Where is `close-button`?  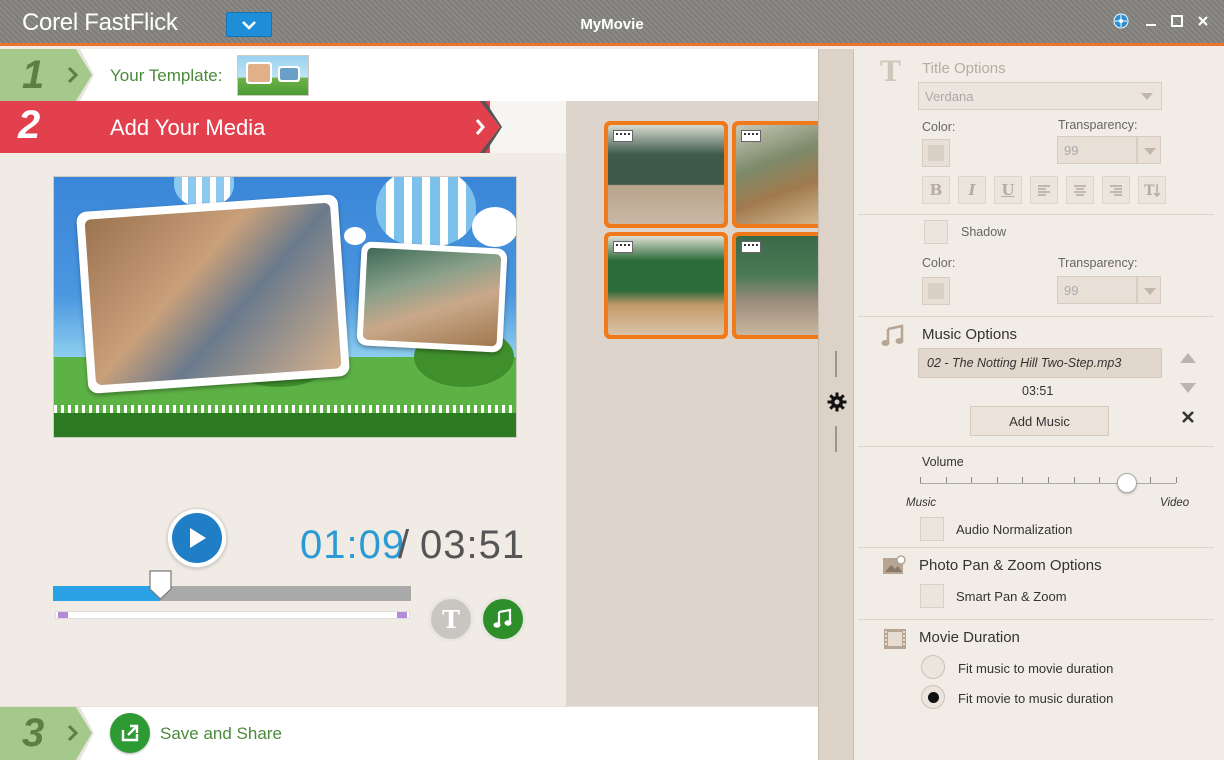
close-button is located at coordinates (1203, 21).